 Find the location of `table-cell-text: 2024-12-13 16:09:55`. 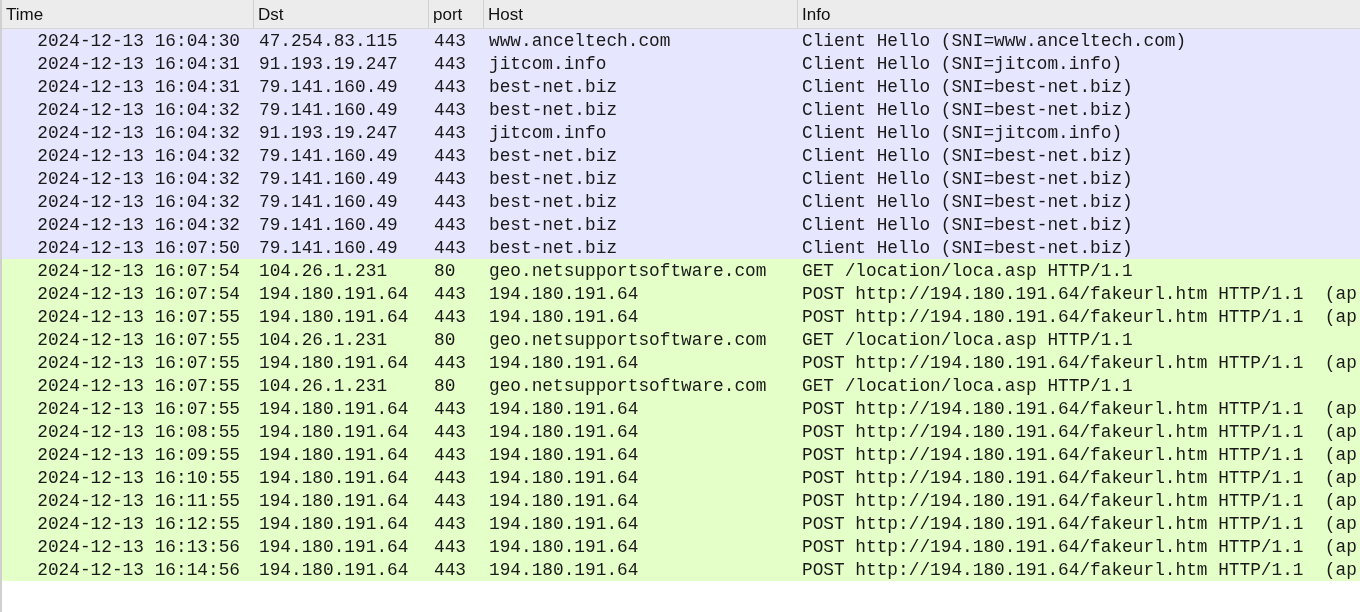

table-cell-text: 2024-12-13 16:09:55 is located at coordinates (138, 454).